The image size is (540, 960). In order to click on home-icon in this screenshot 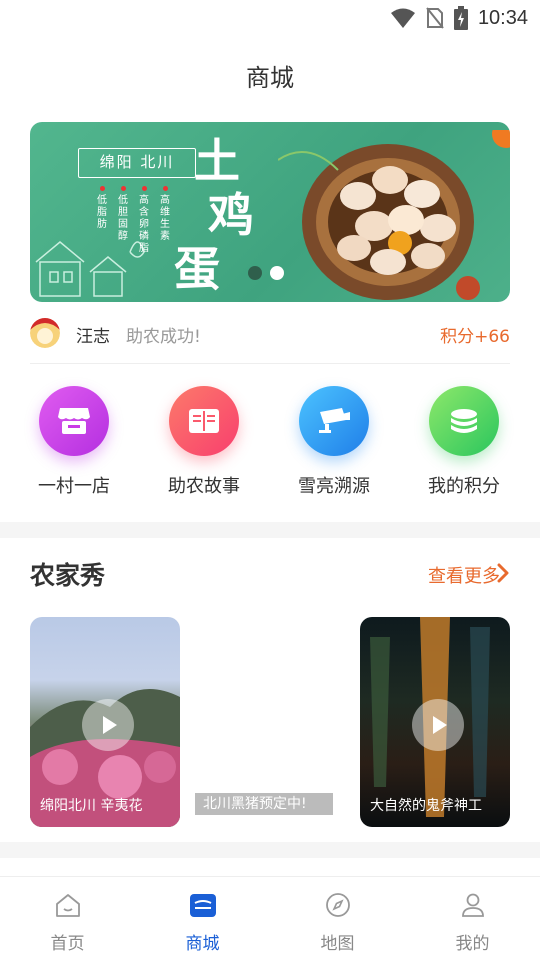, I will do `click(67, 905)`.